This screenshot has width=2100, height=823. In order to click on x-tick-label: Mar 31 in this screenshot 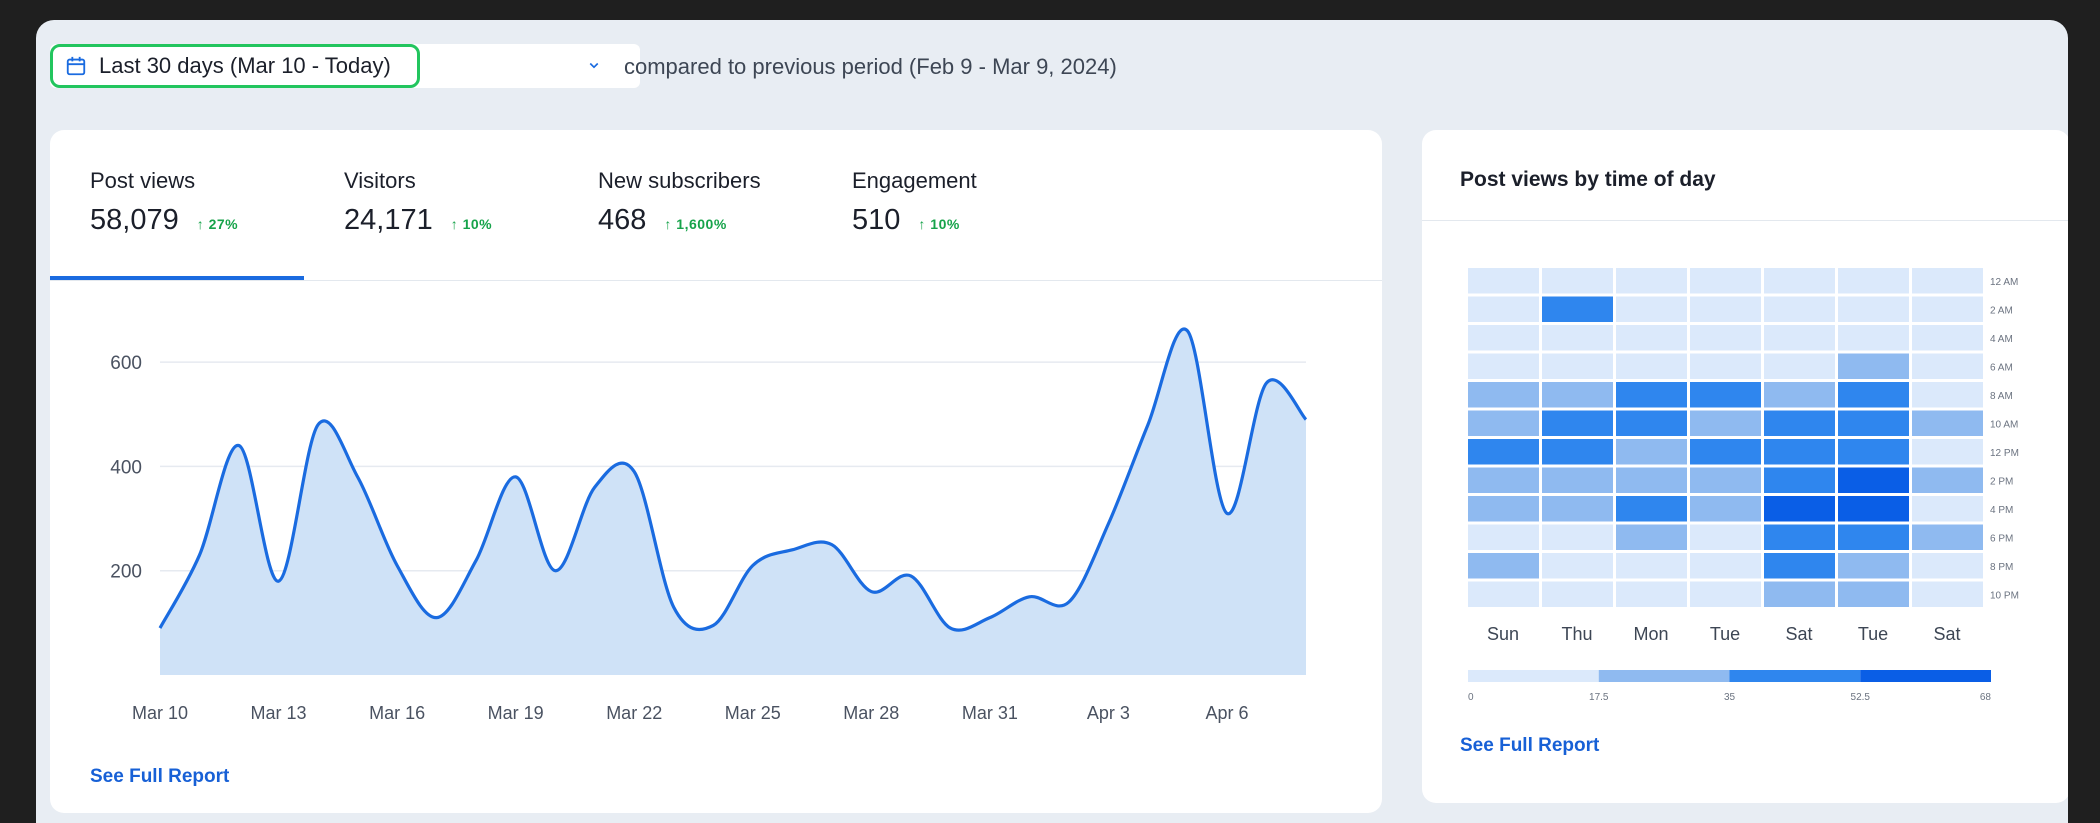, I will do `click(990, 713)`.